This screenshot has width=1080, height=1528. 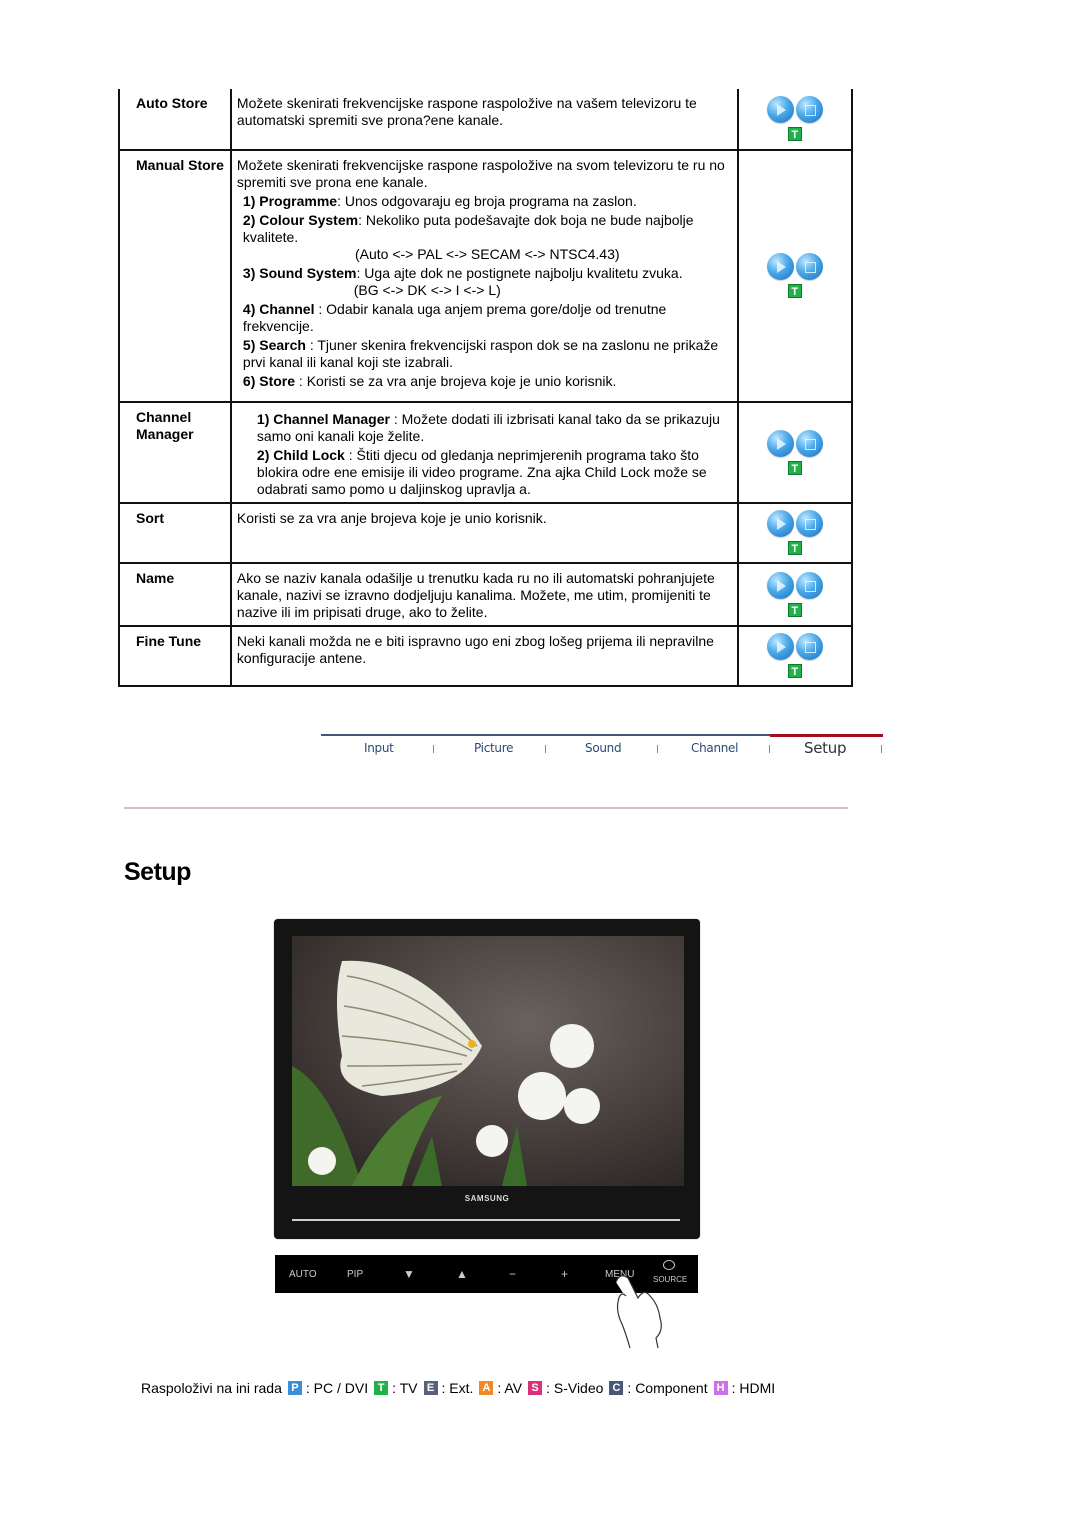 I want to click on item-note: (Auto <-> PAL <-> SECAM <-> NTSC4.43), so click(x=487, y=254).